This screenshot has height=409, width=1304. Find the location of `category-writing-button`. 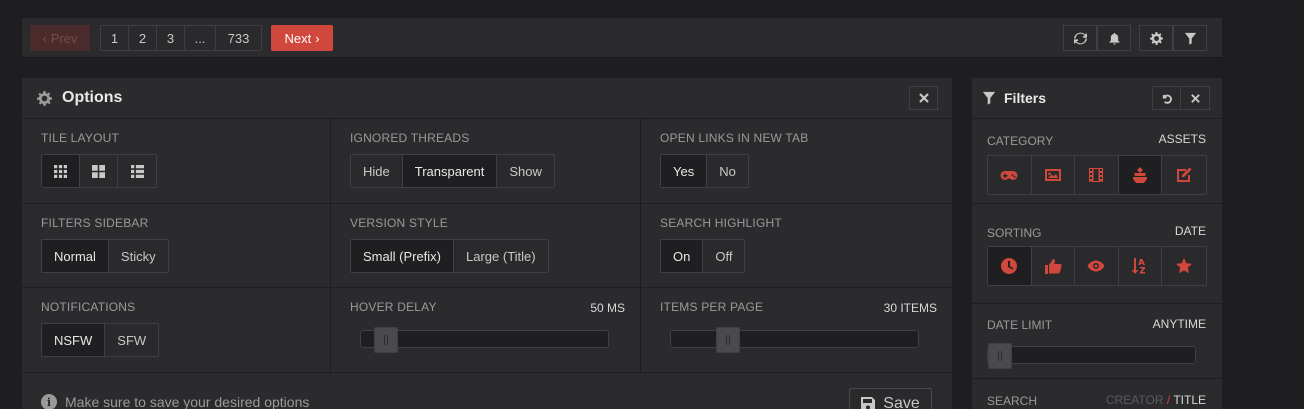

category-writing-button is located at coordinates (1184, 175).